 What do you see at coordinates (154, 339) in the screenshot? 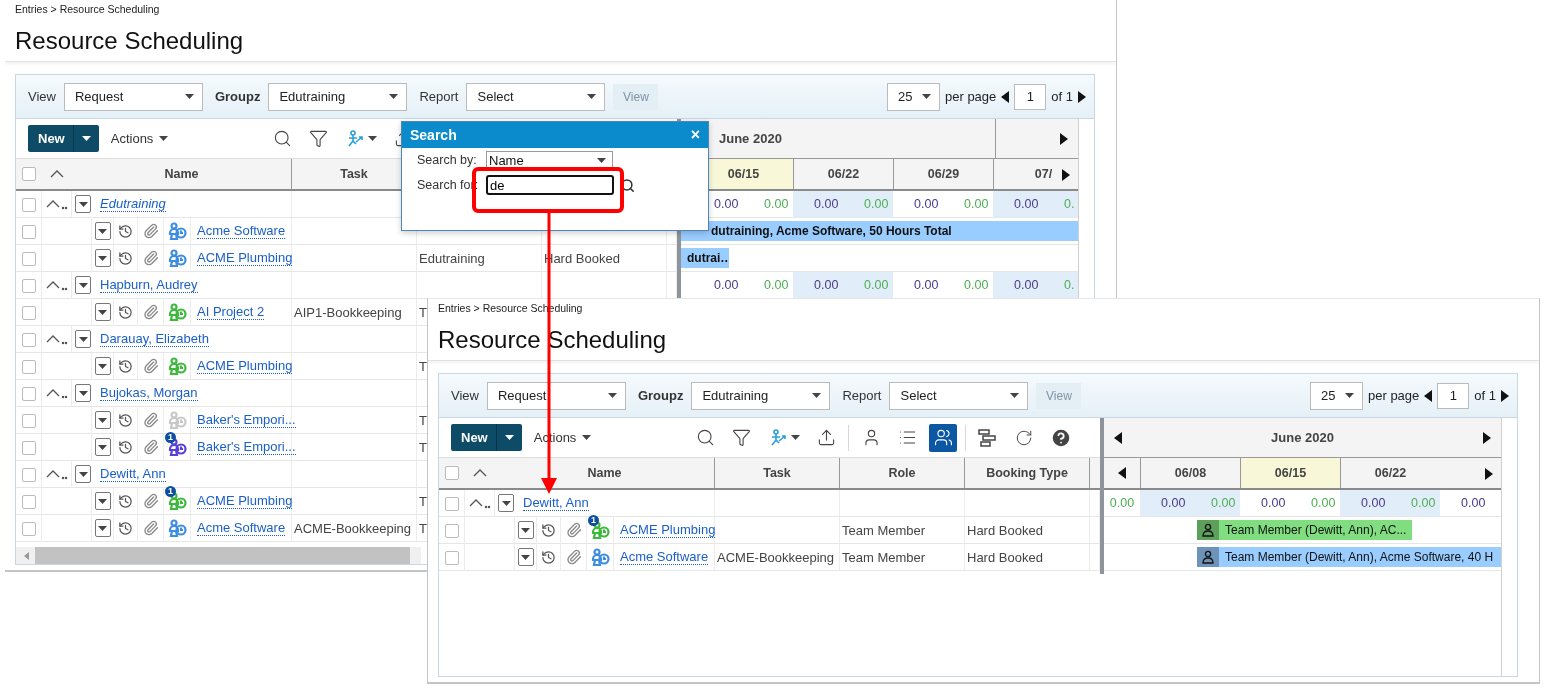
I see `group-link: Darauay, Elizabeth` at bounding box center [154, 339].